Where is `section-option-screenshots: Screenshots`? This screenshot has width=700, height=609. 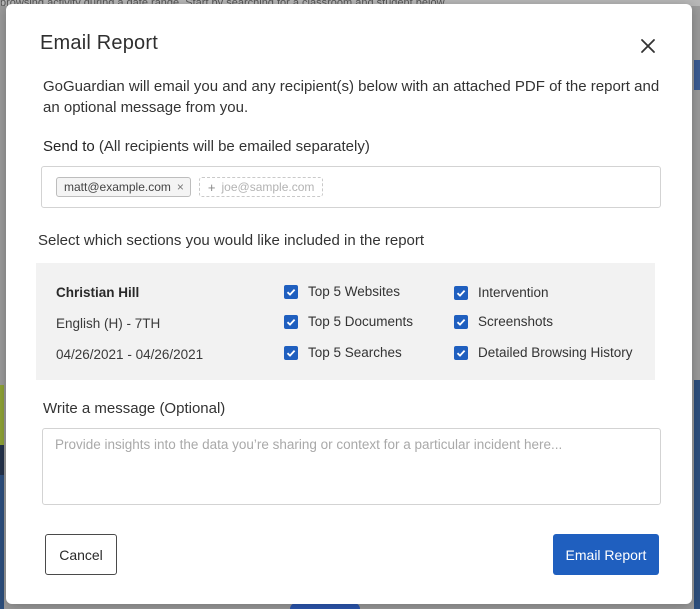
section-option-screenshots: Screenshots is located at coordinates (503, 321).